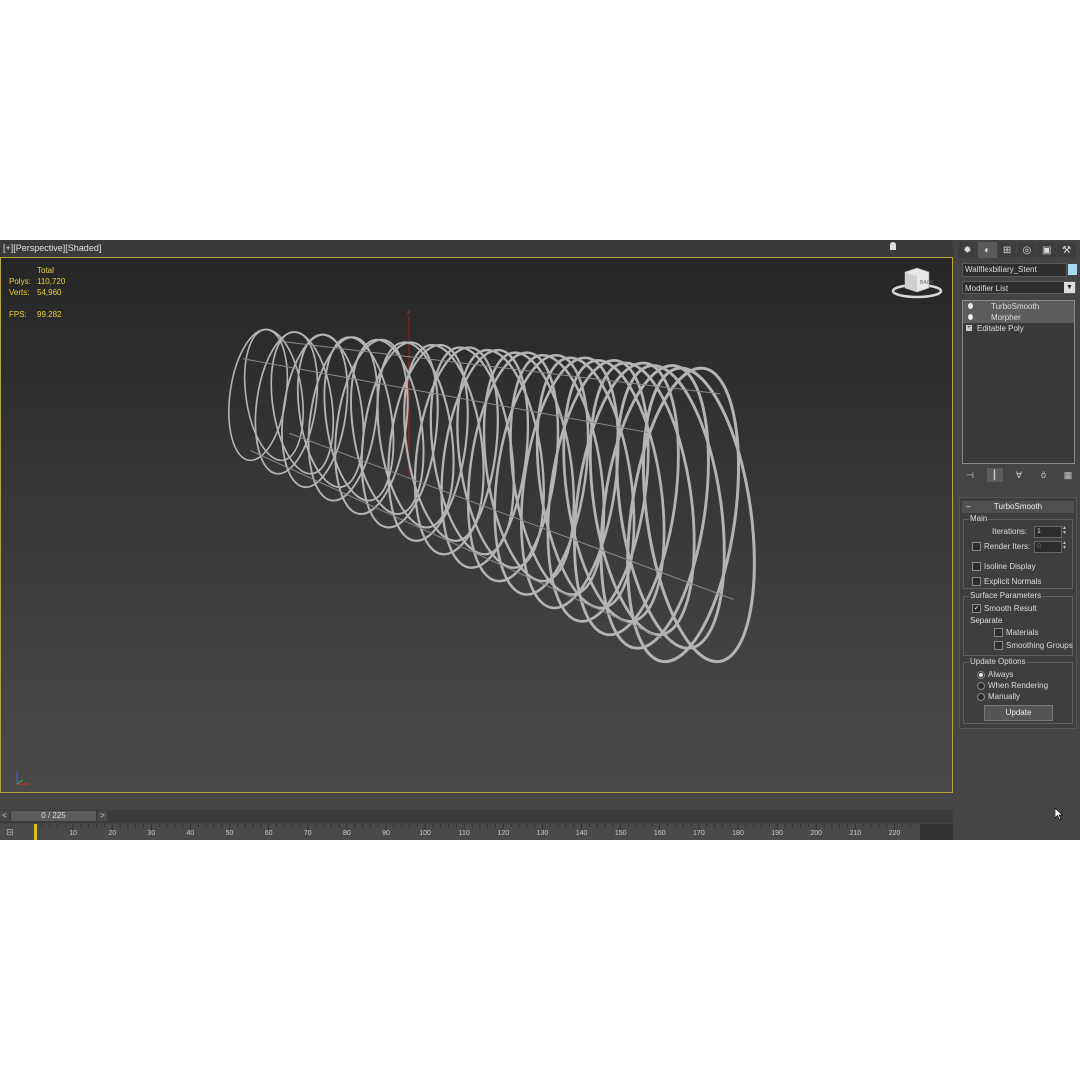  I want to click on separate-label: Separate, so click(986, 620).